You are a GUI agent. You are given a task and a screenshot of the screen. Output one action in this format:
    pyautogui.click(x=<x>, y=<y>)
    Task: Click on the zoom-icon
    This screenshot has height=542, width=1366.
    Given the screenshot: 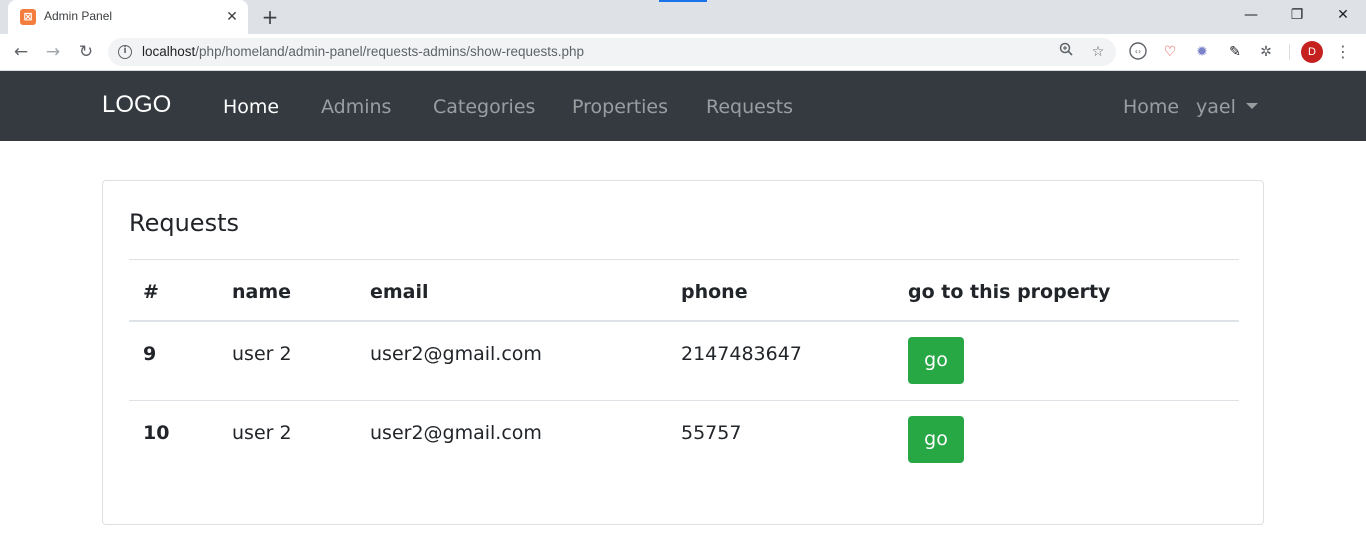 What is the action you would take?
    pyautogui.click(x=1066, y=52)
    